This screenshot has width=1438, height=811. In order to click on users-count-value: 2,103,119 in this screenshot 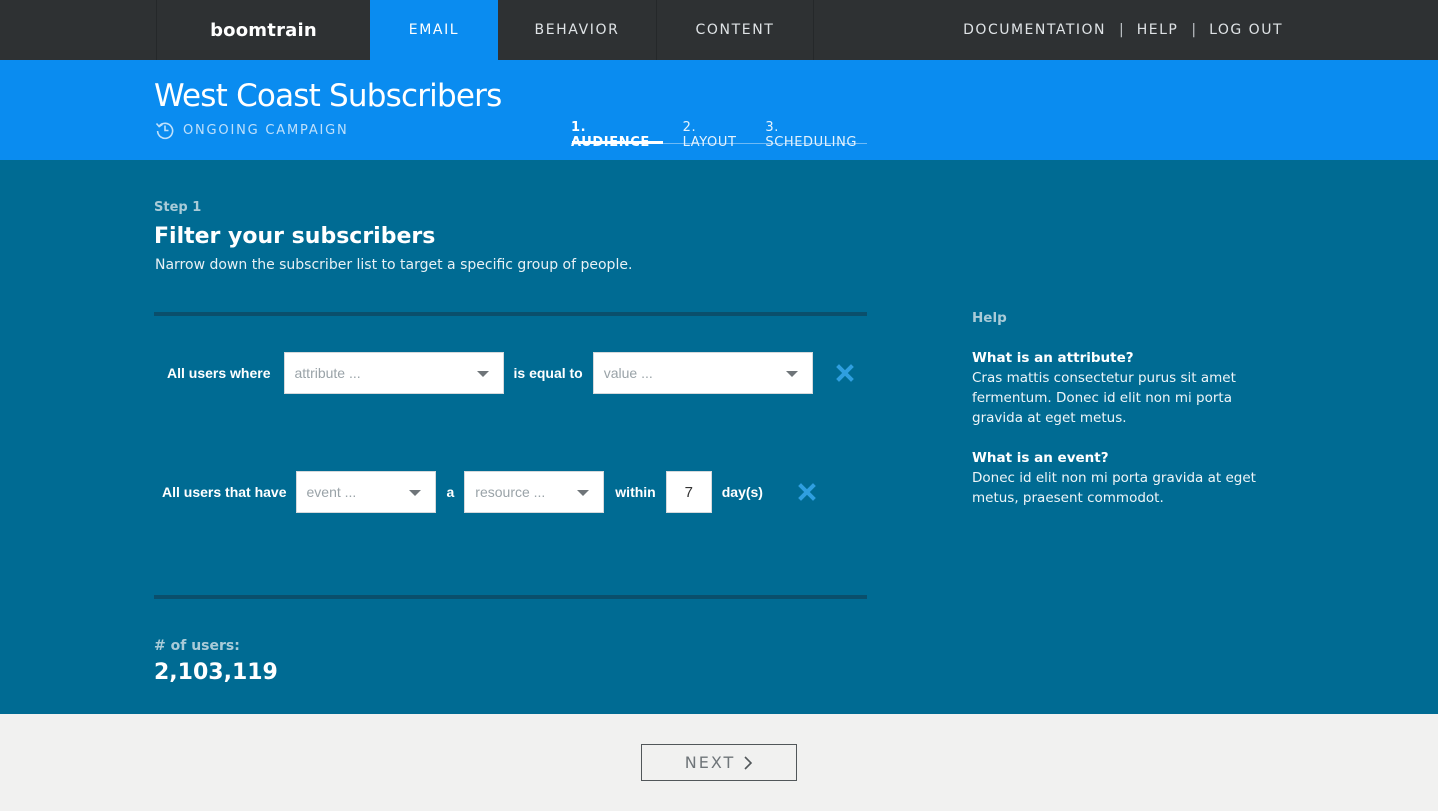, I will do `click(216, 672)`.